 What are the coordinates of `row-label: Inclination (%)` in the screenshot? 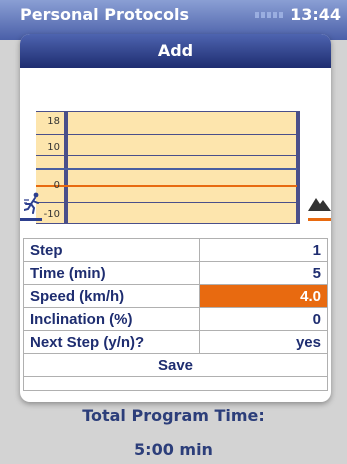 It's located at (111, 319).